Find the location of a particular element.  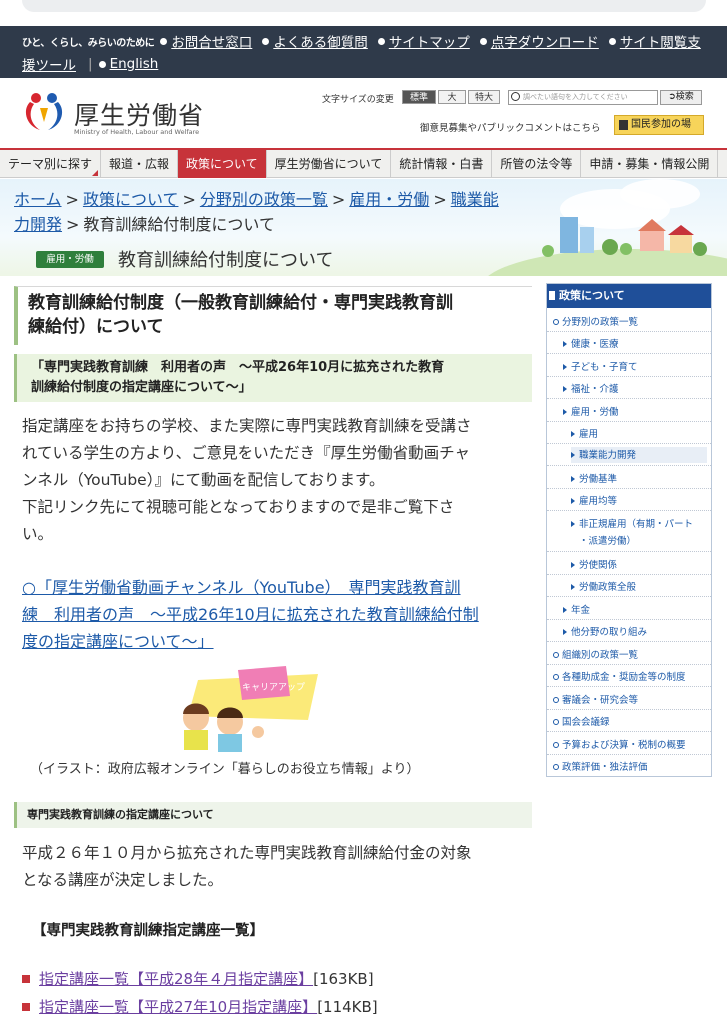

side-item-employment: 雇用・労働 is located at coordinates (591, 411).